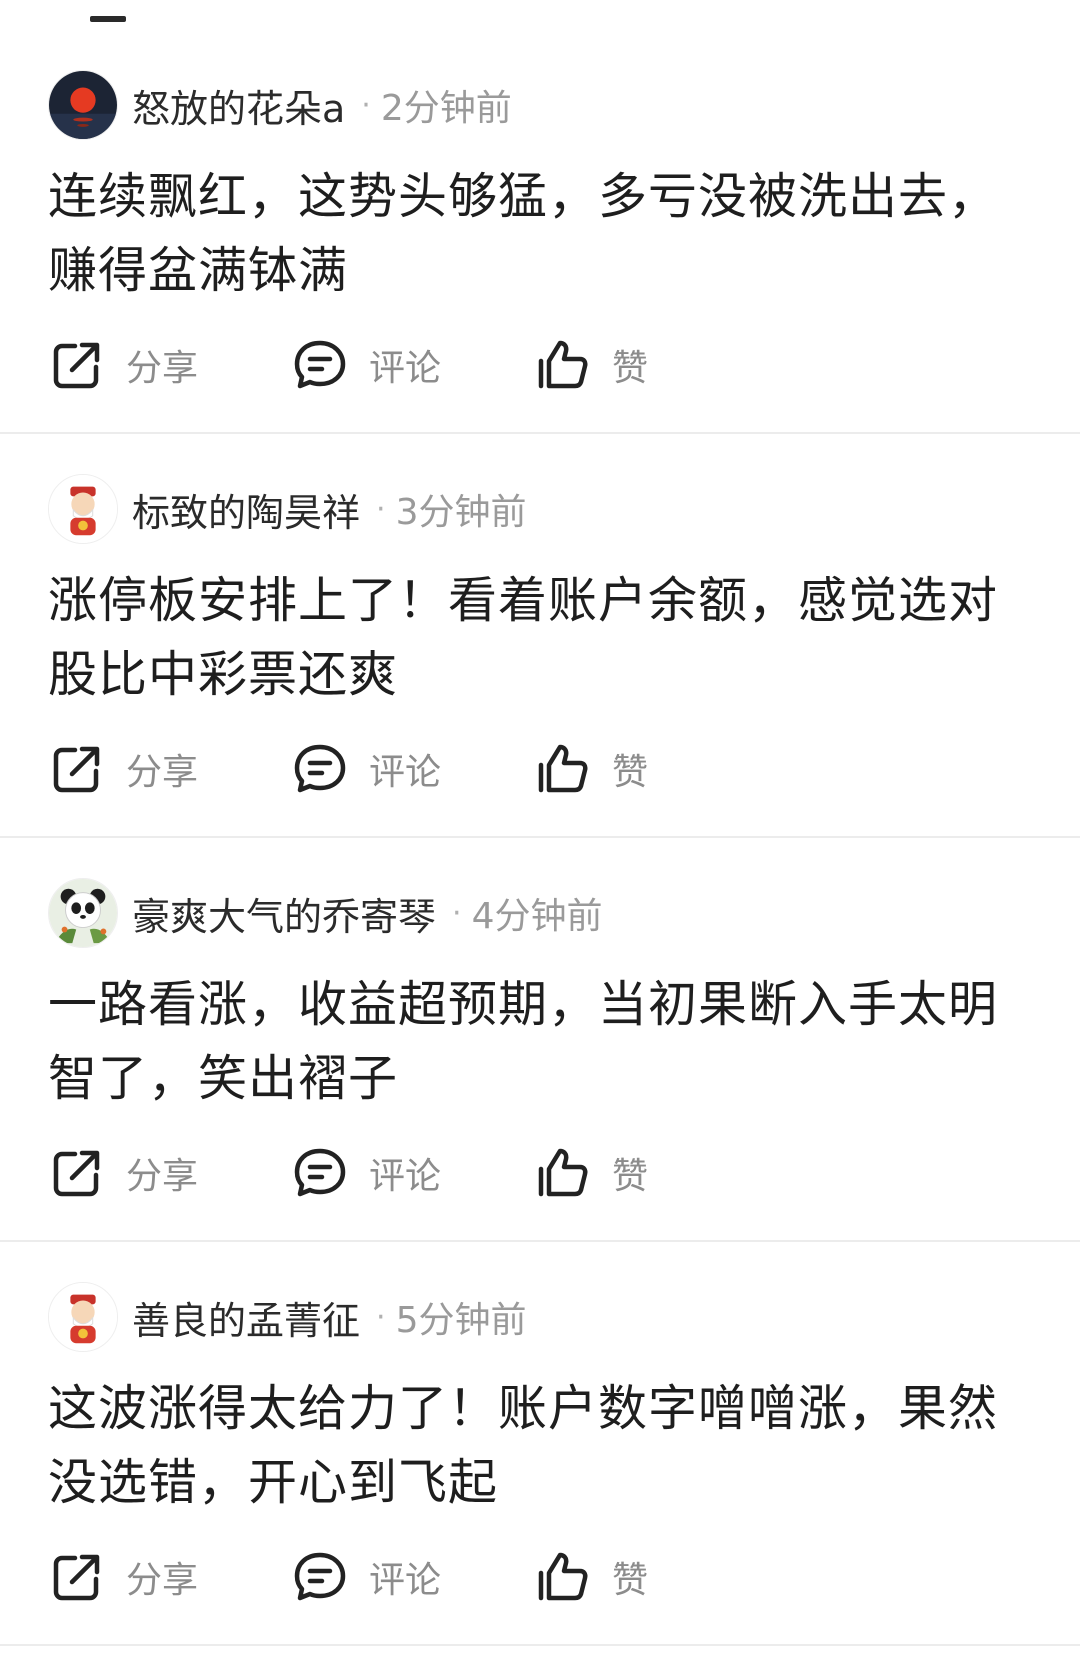 Image resolution: width=1080 pixels, height=1673 pixels. I want to click on red-sun-avatar-icon, so click(83, 105).